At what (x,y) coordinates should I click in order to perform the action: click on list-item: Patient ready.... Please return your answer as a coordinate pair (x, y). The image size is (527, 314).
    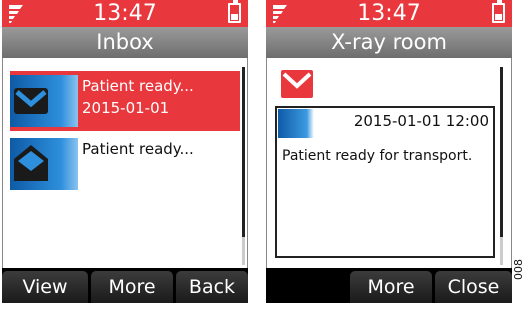
    Looking at the image, I should click on (125, 164).